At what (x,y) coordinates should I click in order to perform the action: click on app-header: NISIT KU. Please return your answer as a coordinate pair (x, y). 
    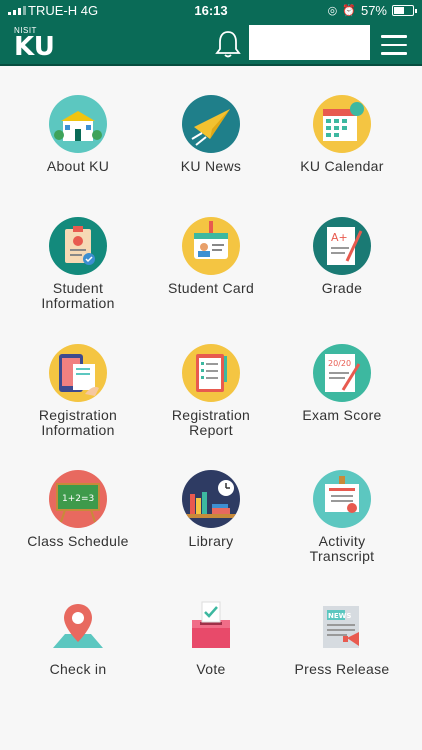
    Looking at the image, I should click on (211, 44).